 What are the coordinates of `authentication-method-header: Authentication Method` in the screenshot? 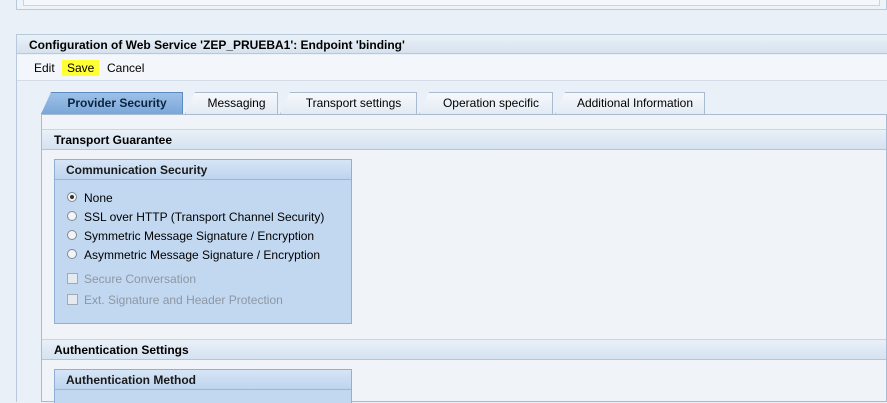 It's located at (203, 380).